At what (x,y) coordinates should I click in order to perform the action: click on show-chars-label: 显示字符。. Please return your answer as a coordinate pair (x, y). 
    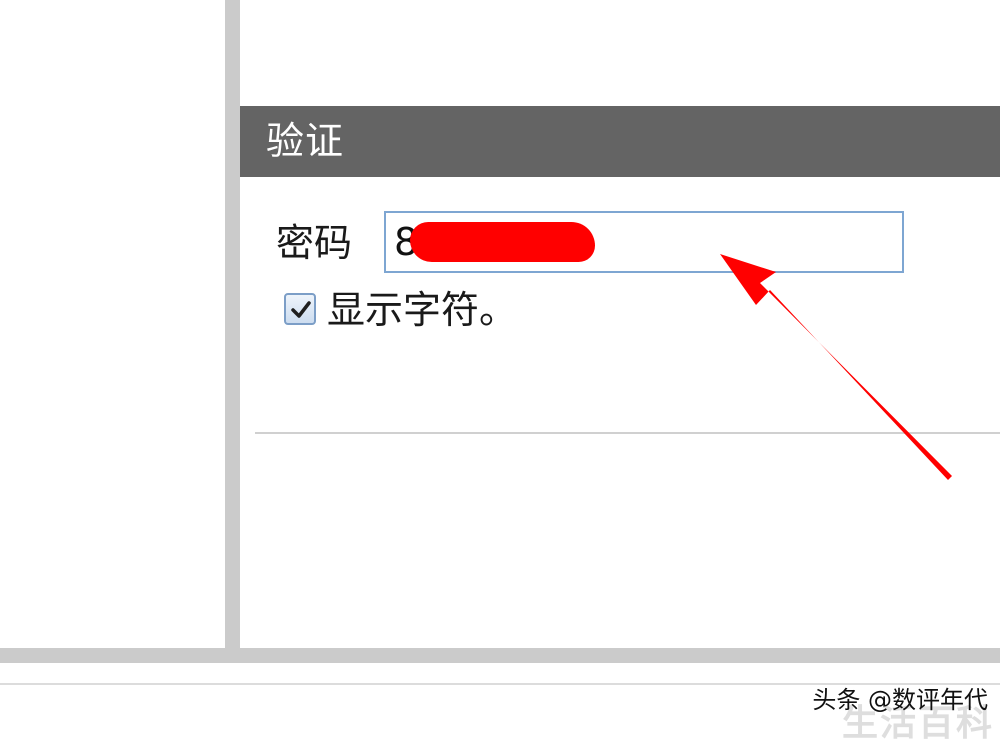
    Looking at the image, I should click on (422, 310).